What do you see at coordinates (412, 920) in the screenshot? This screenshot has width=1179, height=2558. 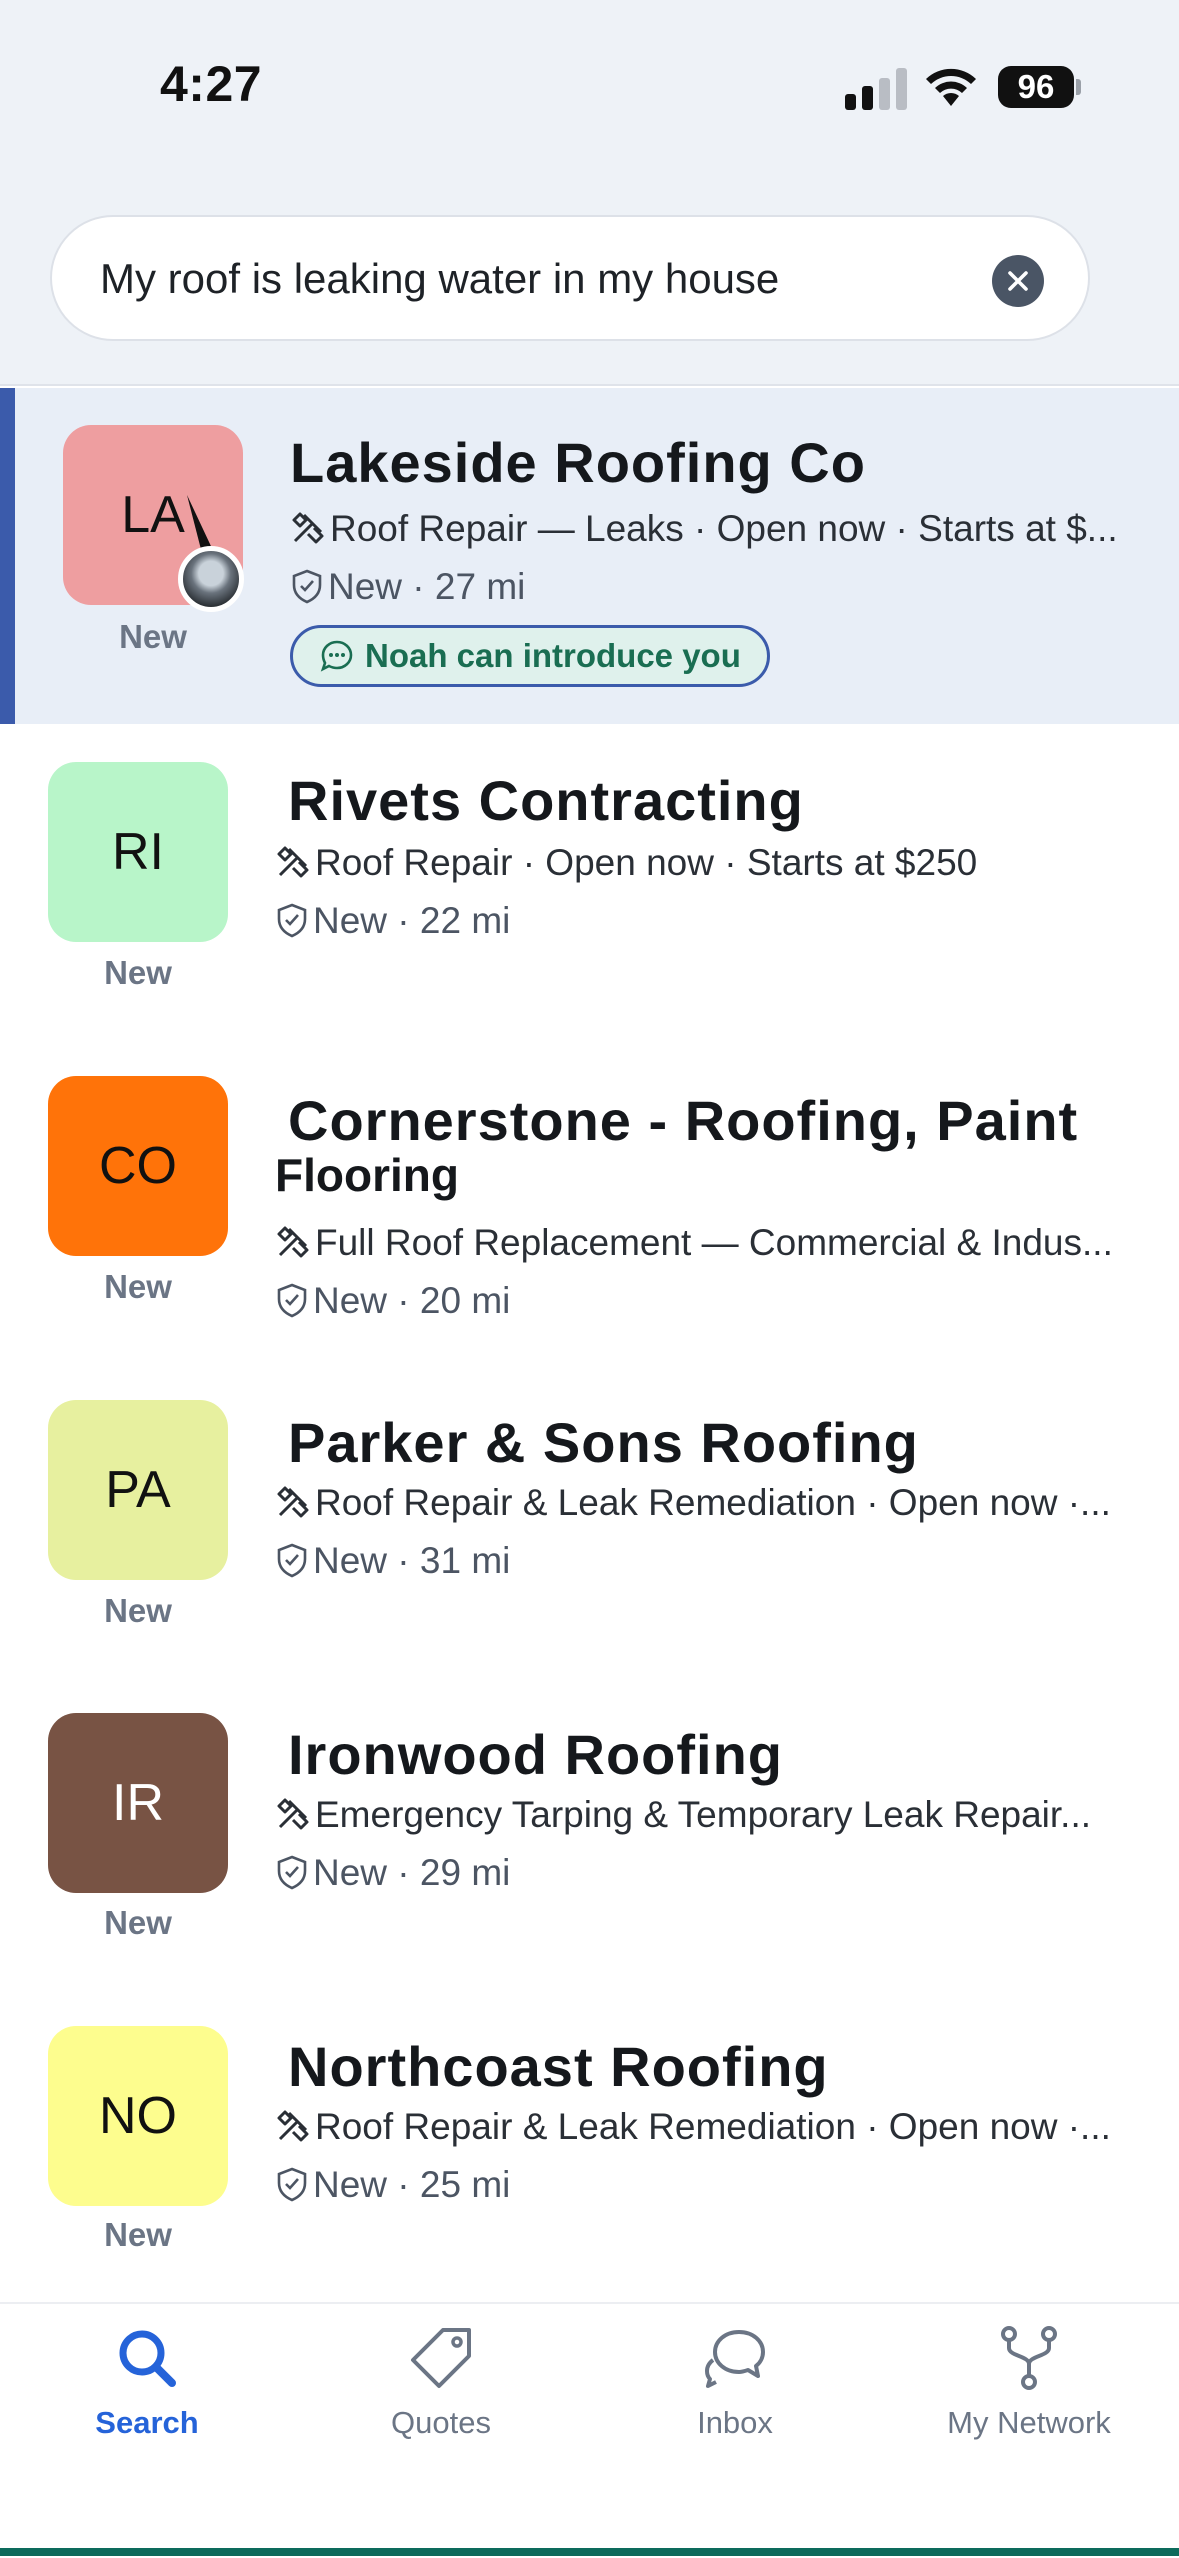 I see `meta-text: New · 22 mi` at bounding box center [412, 920].